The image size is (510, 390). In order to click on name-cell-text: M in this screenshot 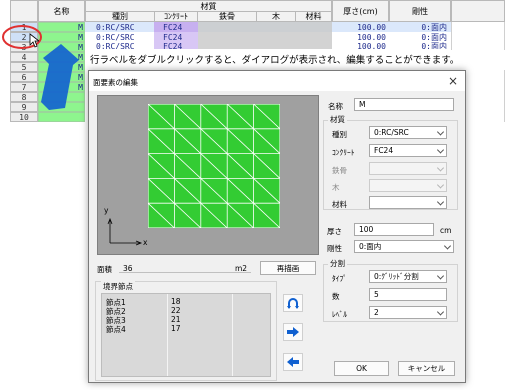, I will do `click(80, 27)`.